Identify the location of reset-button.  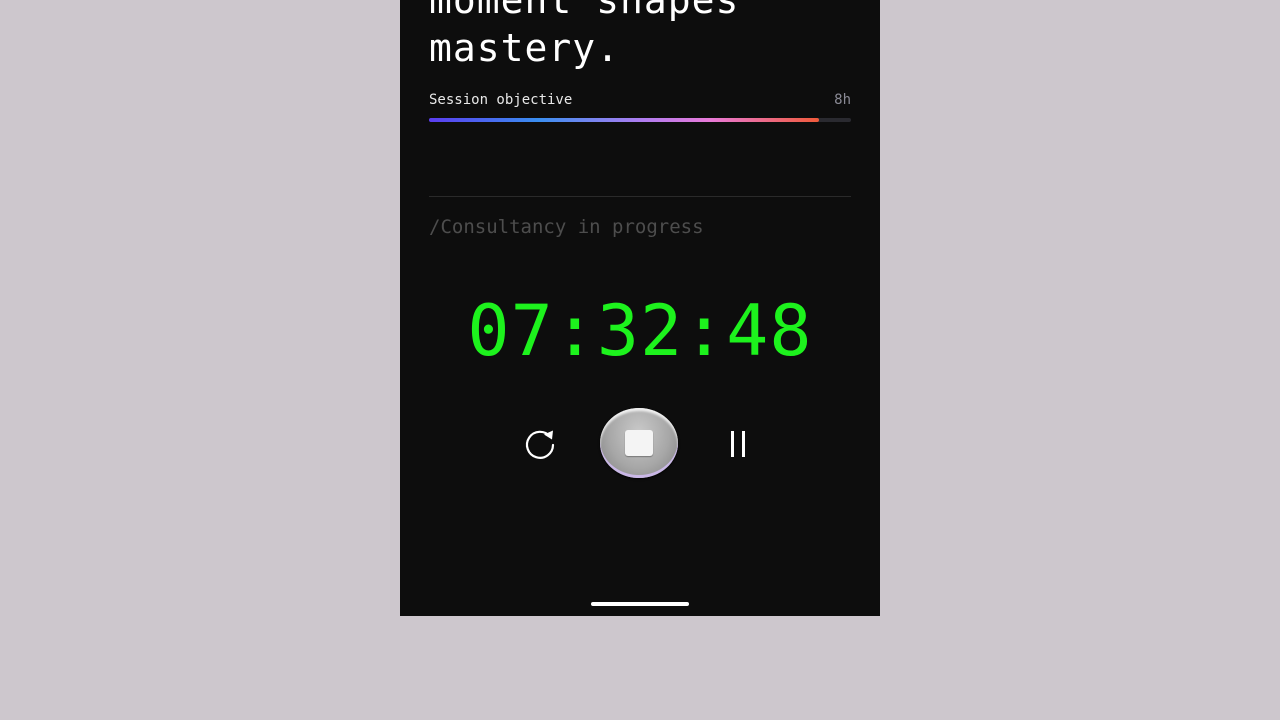
(540, 444).